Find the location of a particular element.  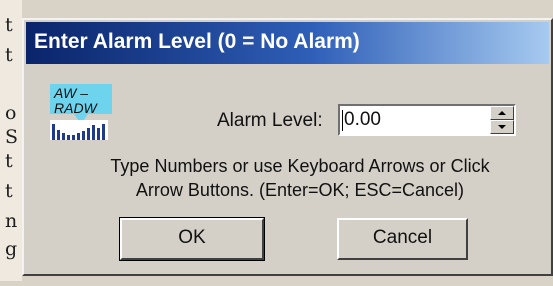

spin-down-button is located at coordinates (502, 127).